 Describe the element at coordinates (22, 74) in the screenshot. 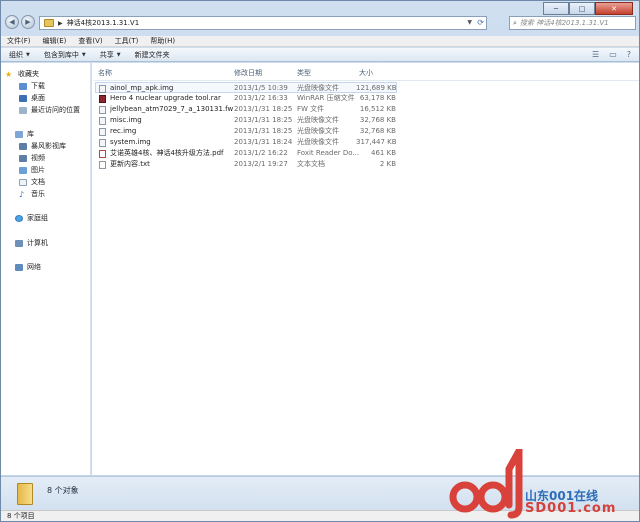

I see `nav-favorites: ★ 收藏夹` at that location.